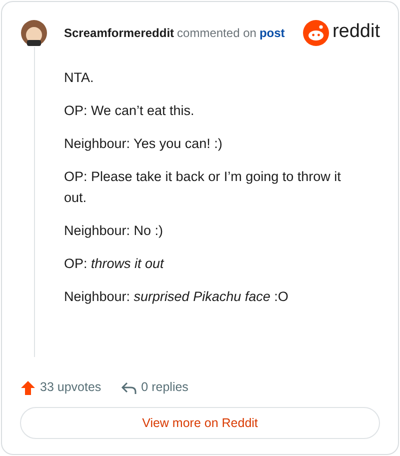 This screenshot has width=400, height=456. I want to click on reply-count: 0 replies, so click(164, 387).